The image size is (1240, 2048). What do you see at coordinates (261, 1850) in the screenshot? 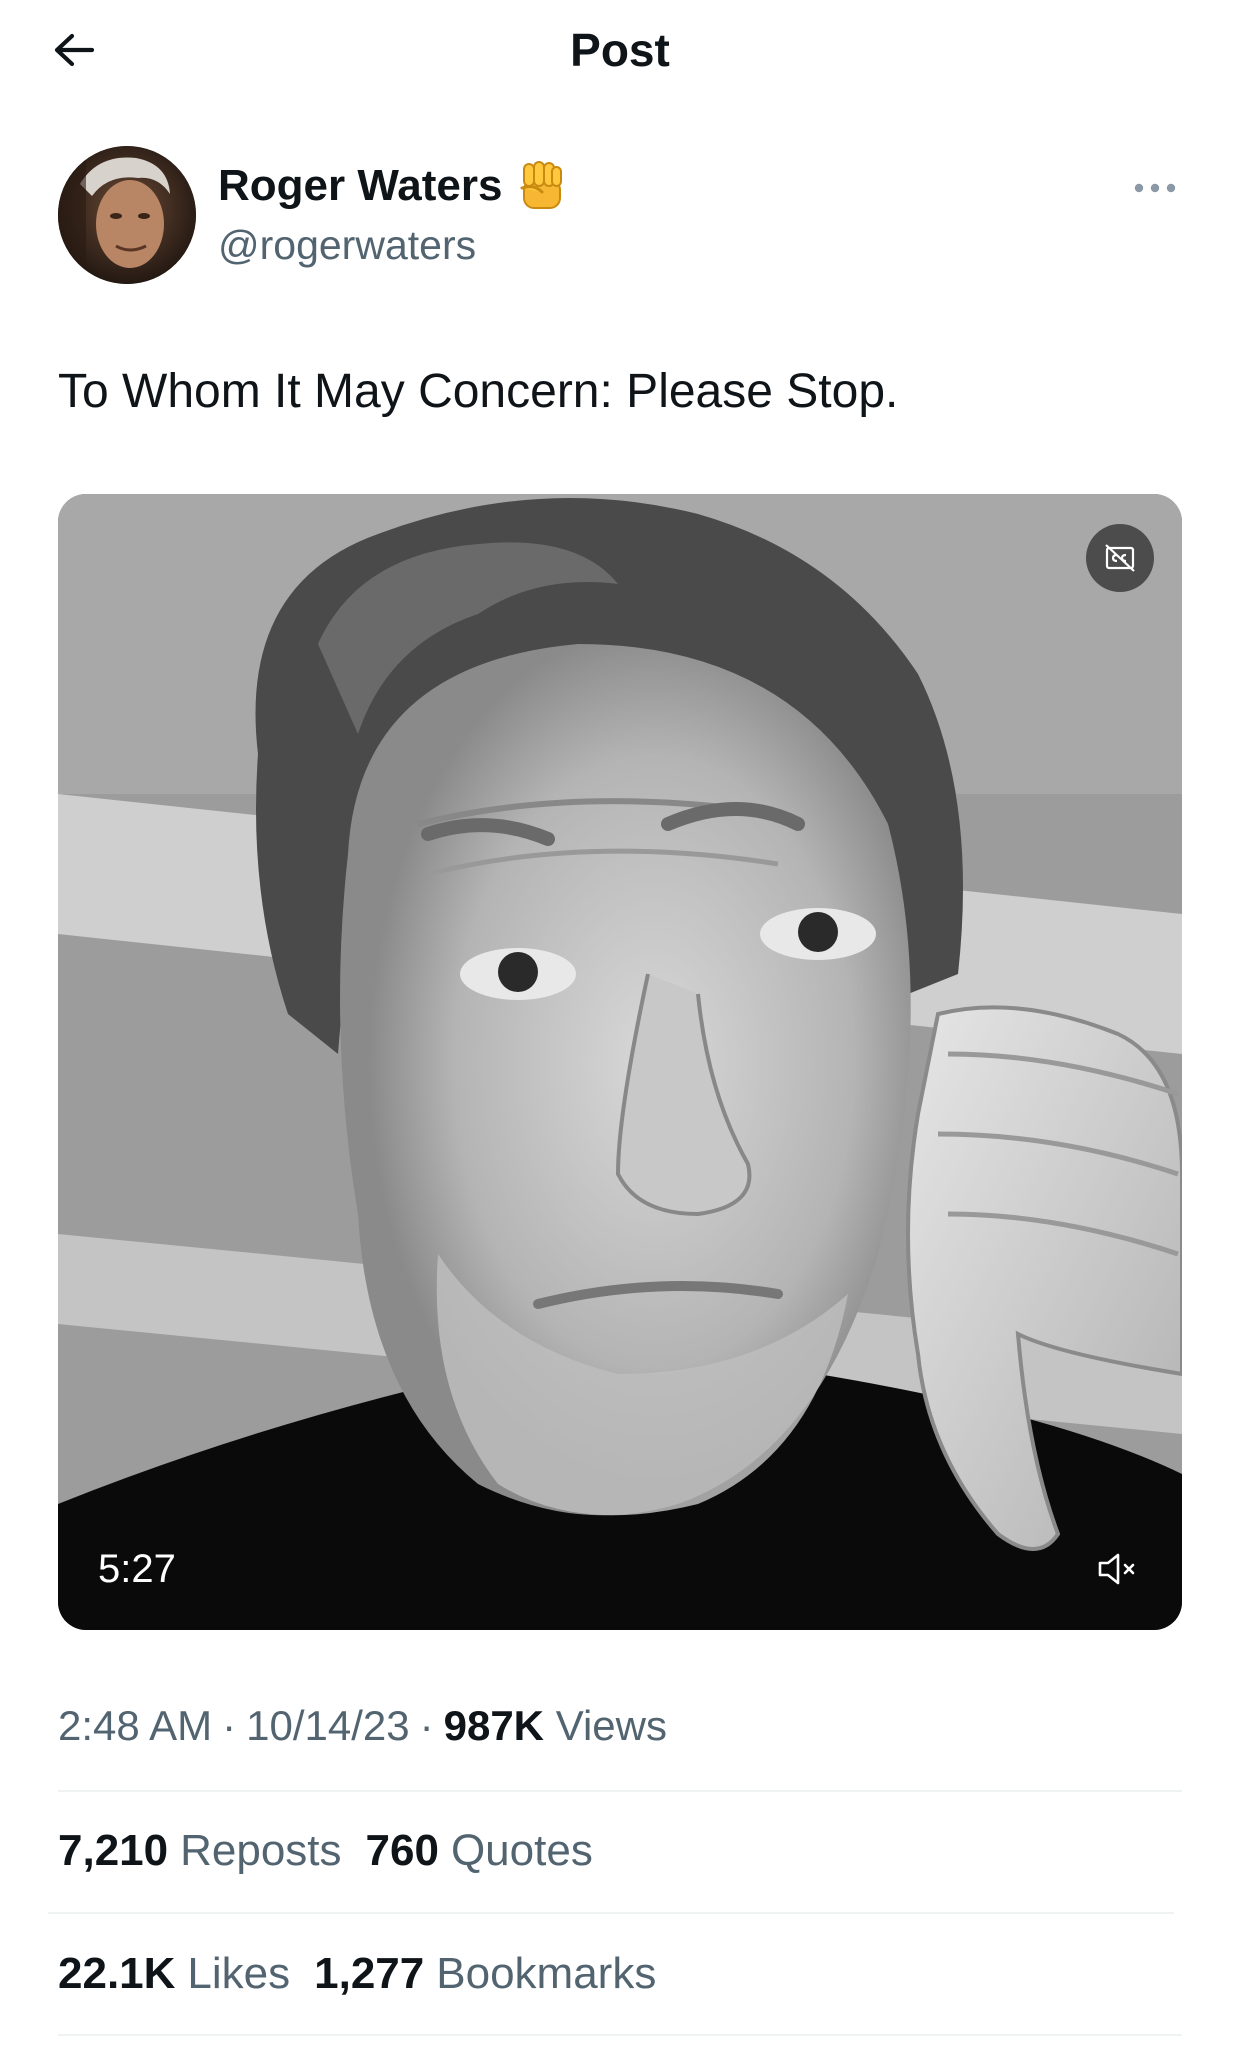
I see `reposts-label: Reposts` at bounding box center [261, 1850].